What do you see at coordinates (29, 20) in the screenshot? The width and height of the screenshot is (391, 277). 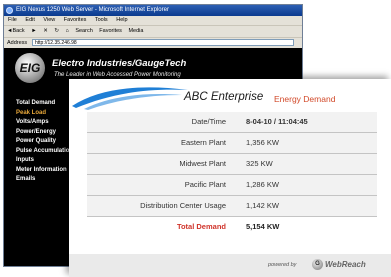 I see `menu-edit: Edit` at bounding box center [29, 20].